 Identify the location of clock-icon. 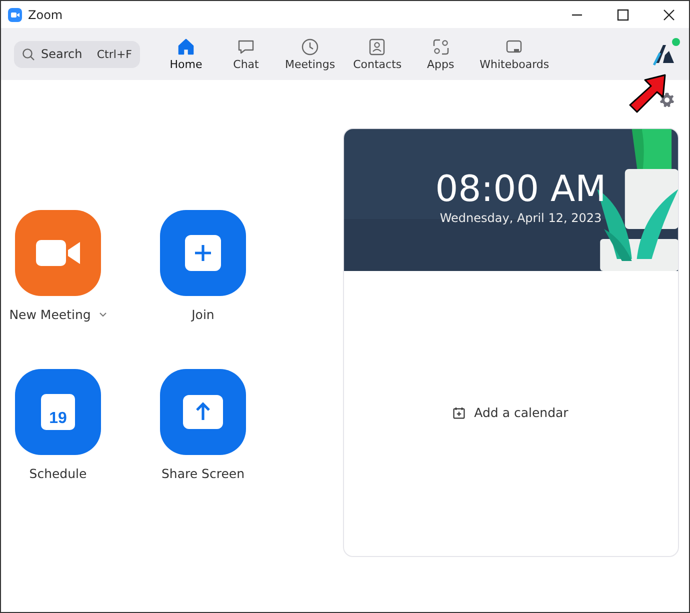
(310, 47).